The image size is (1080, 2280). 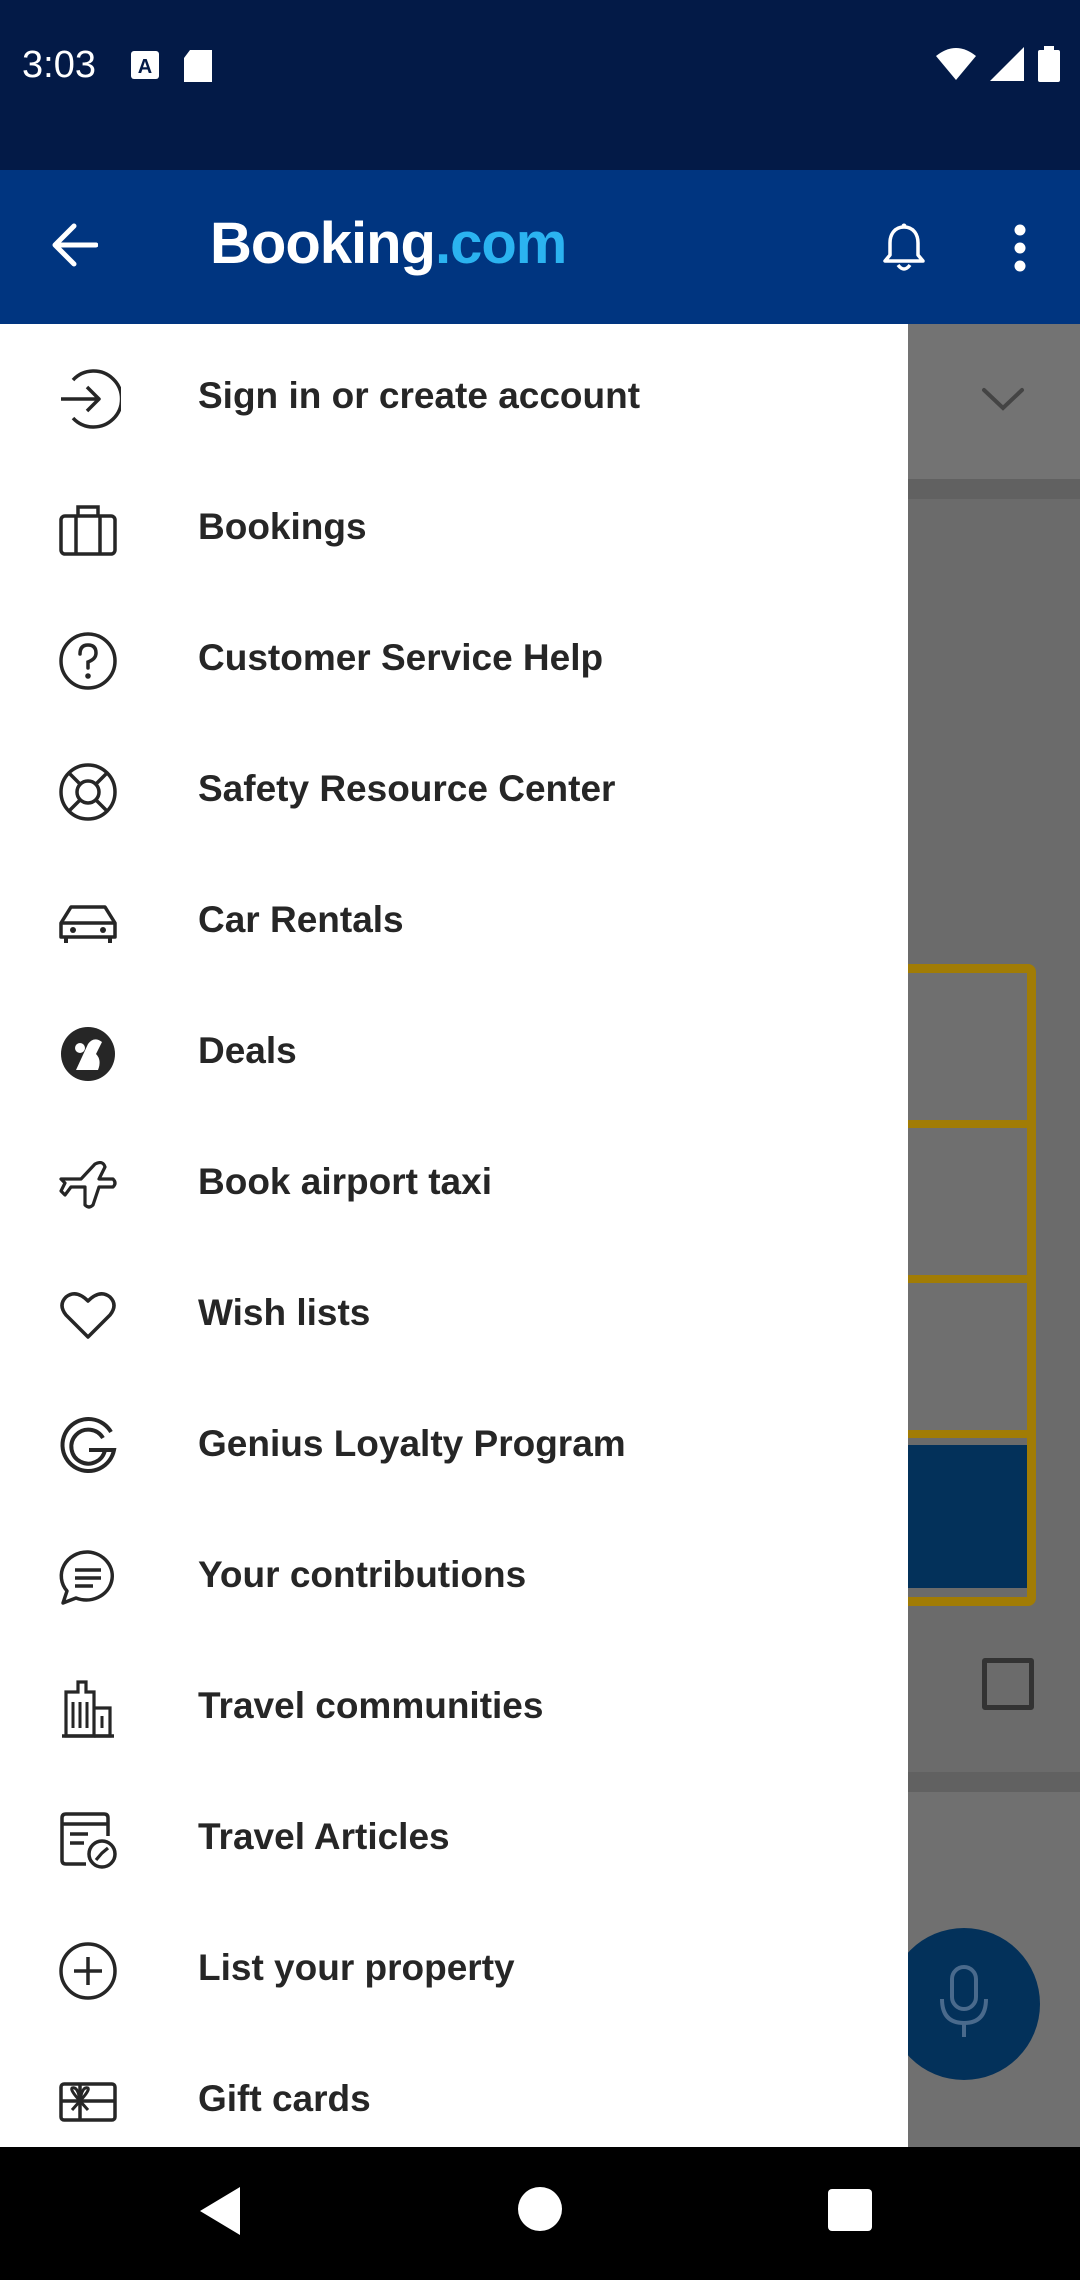 What do you see at coordinates (284, 1312) in the screenshot?
I see `menu-item-label: Wish lists` at bounding box center [284, 1312].